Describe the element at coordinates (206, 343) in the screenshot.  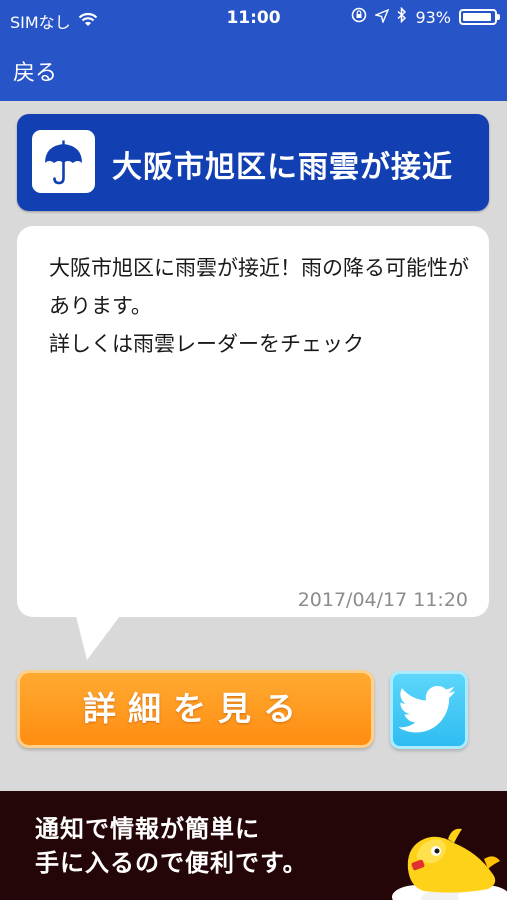
I see `message-line: 詳しくは雨雲レーダーをチェック` at that location.